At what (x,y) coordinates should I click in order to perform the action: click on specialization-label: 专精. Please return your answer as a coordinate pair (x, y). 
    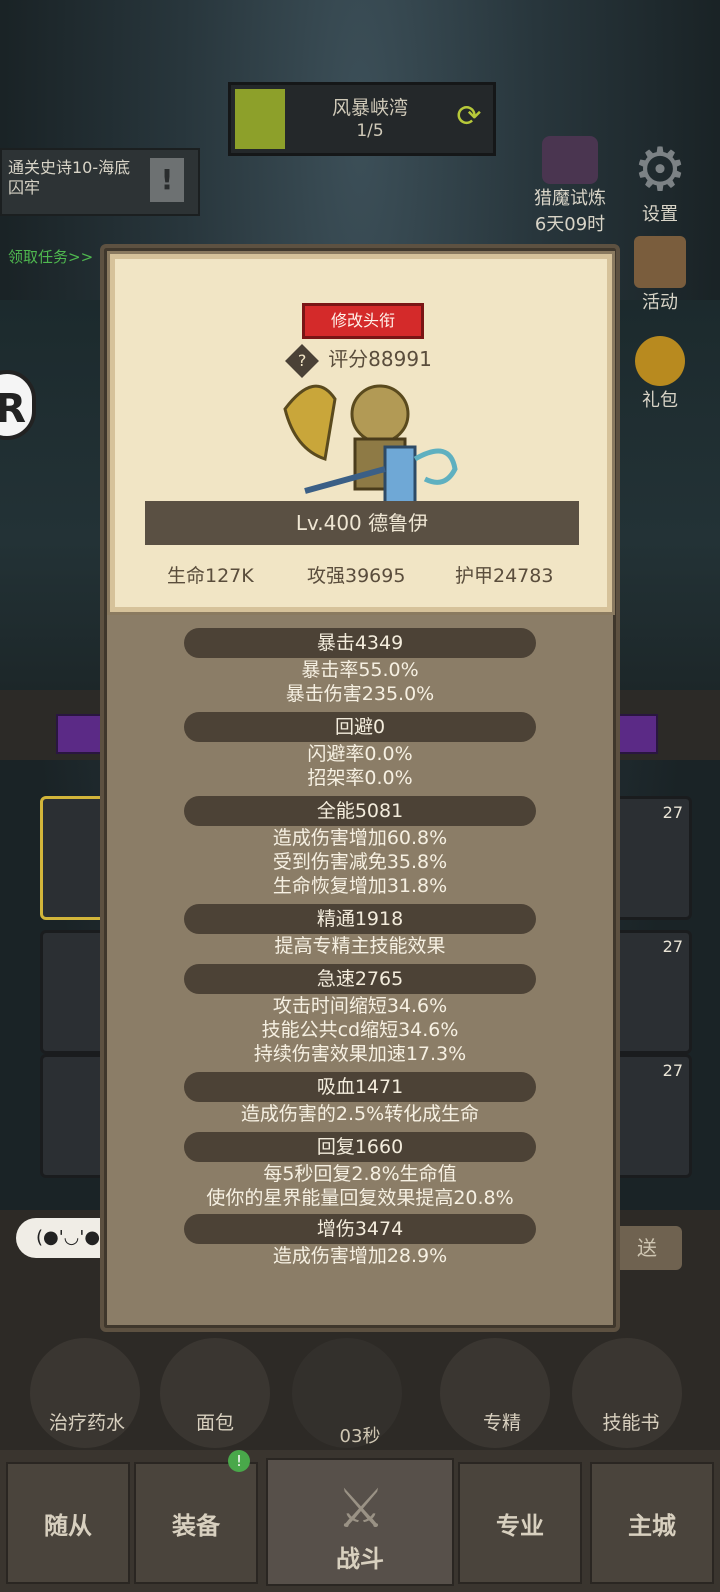
    Looking at the image, I should click on (501, 1423).